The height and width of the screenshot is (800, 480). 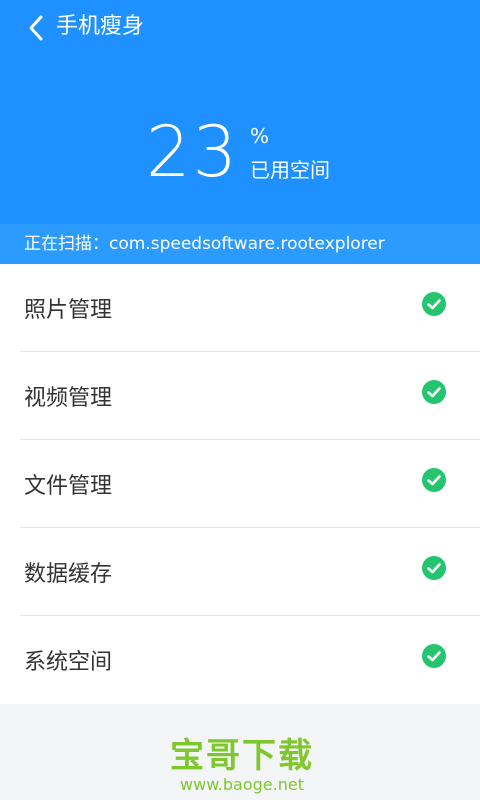 I want to click on list-item-cache: 数据缓存, so click(x=240, y=572).